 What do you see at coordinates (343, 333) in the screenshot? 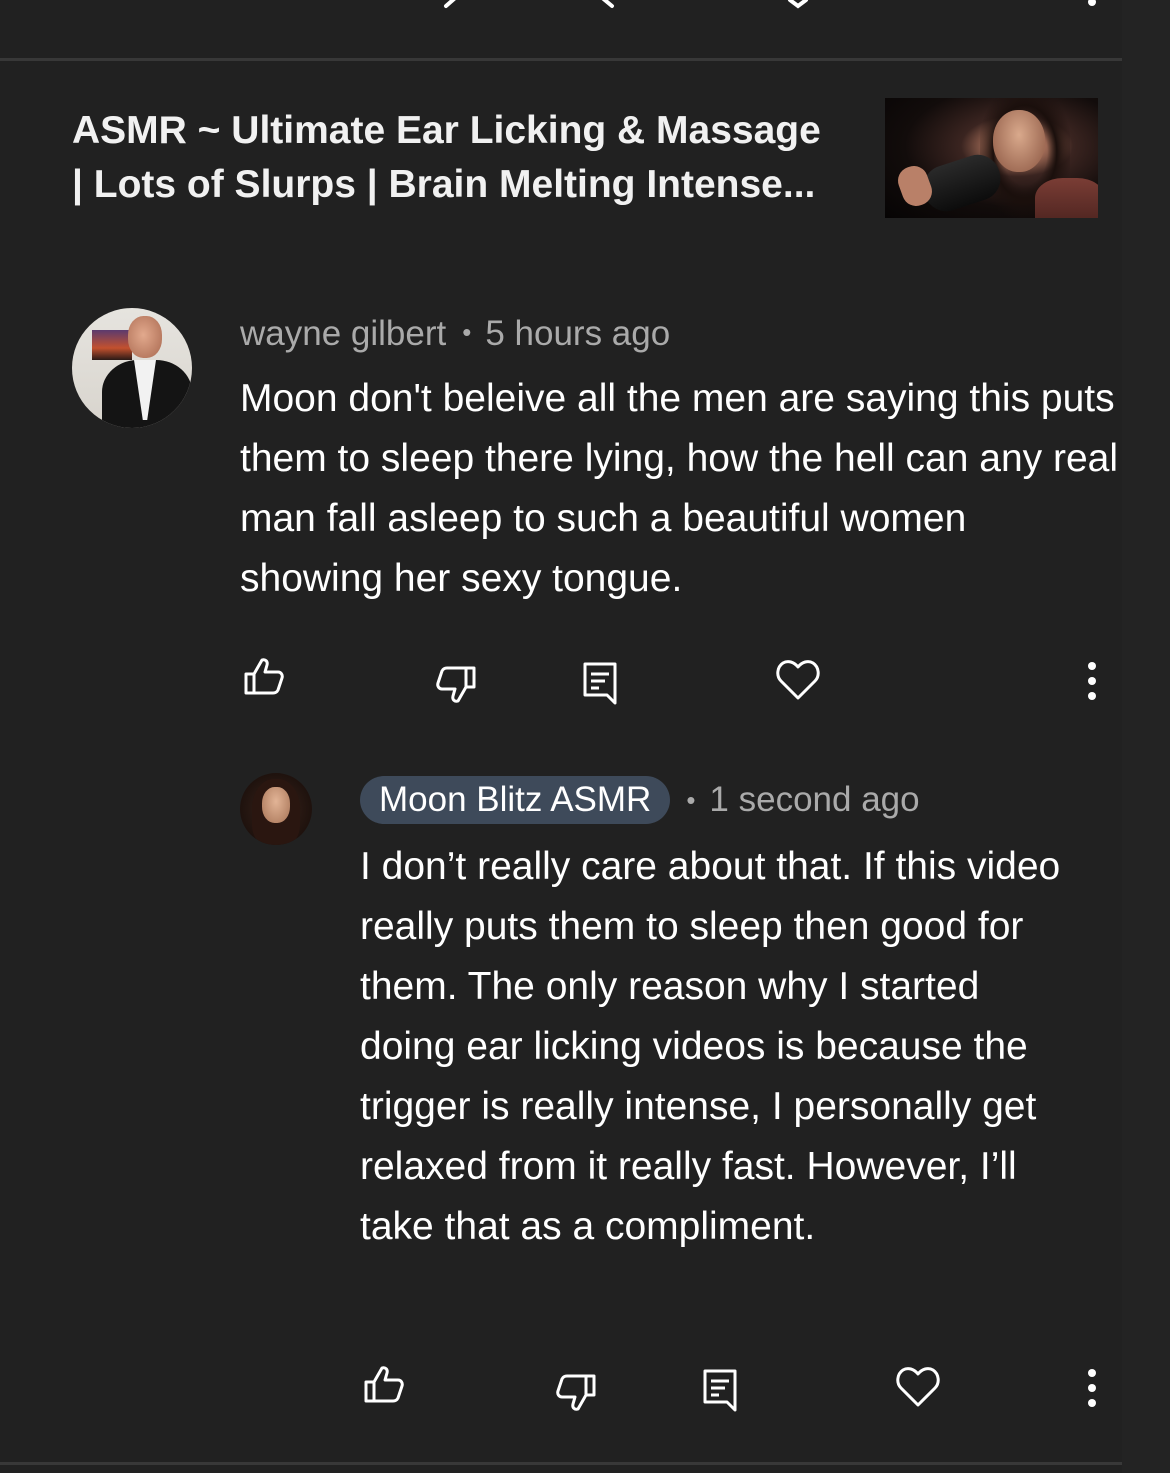
I see `comment-author: wayne gilbert` at bounding box center [343, 333].